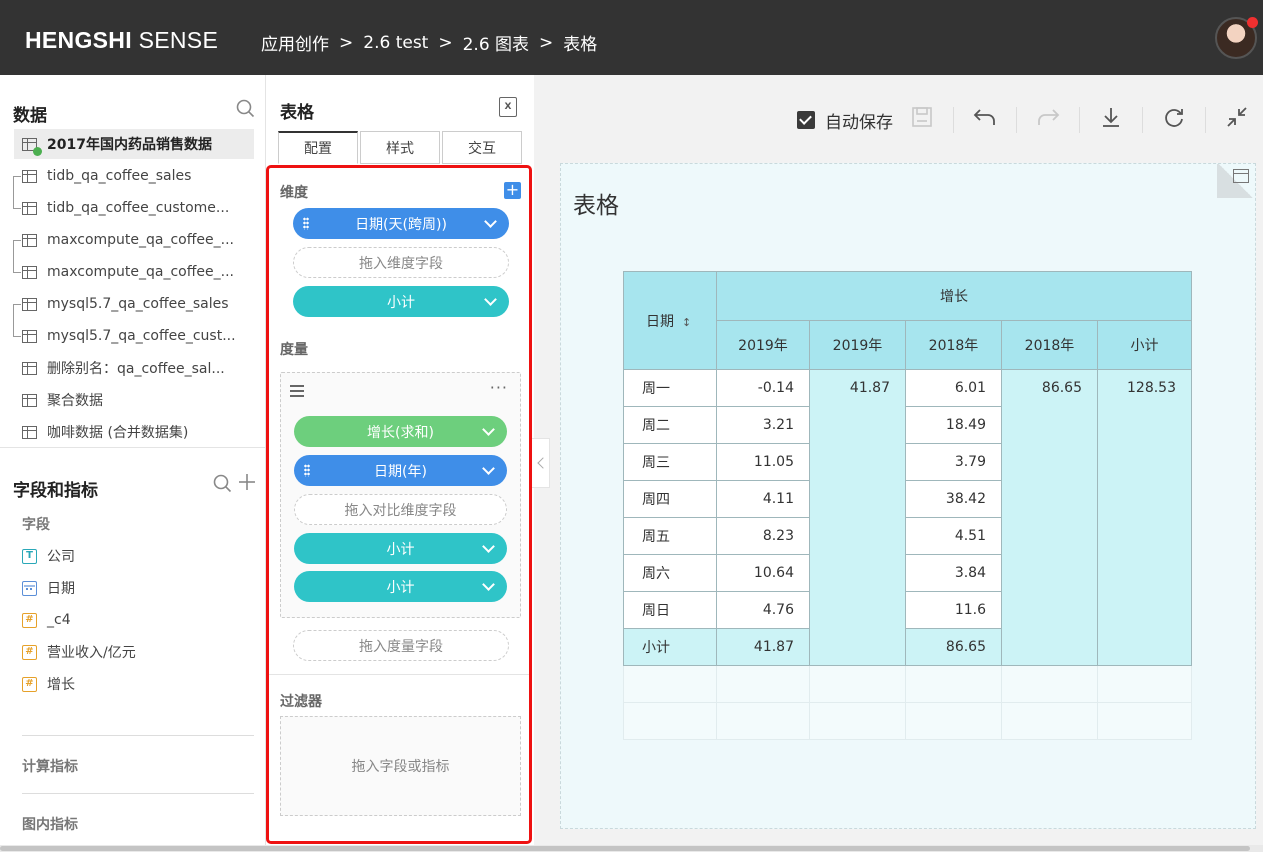  What do you see at coordinates (953, 573) in the screenshot?
I see `data-cell: 3.84` at bounding box center [953, 573].